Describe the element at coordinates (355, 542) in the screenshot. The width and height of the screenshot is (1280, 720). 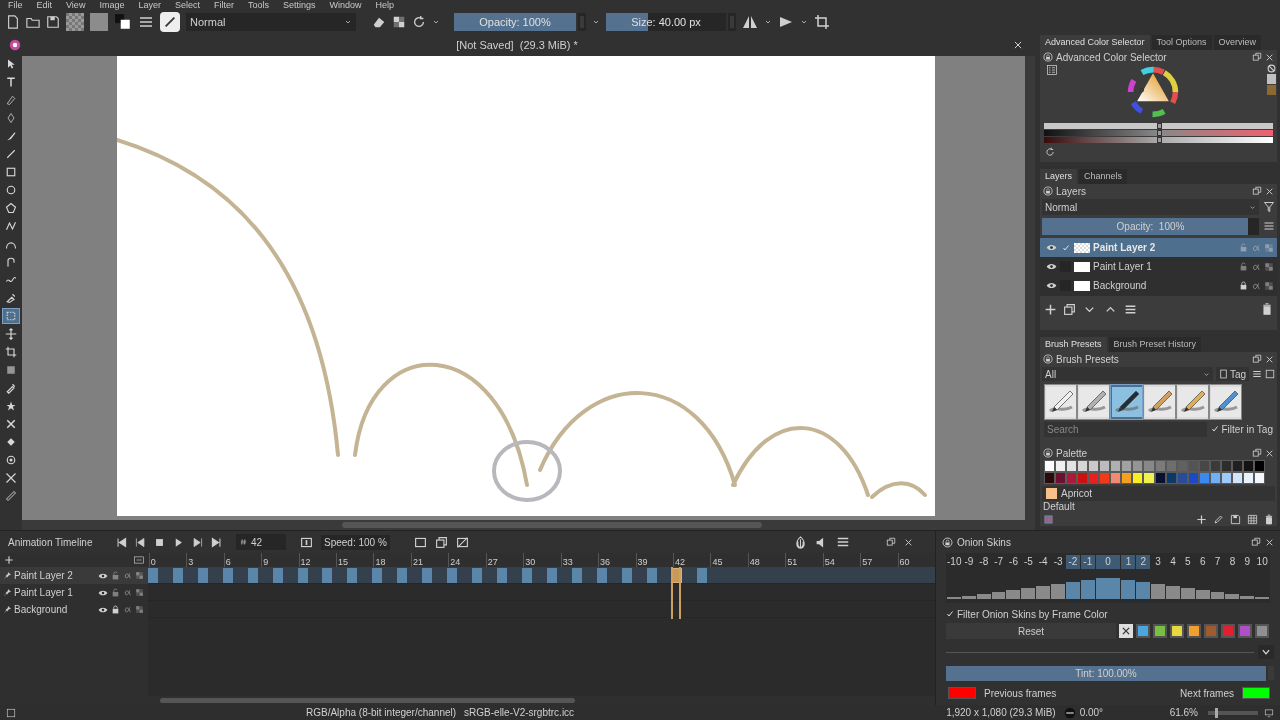
I see `speed-field: Speed: 100 %` at that location.